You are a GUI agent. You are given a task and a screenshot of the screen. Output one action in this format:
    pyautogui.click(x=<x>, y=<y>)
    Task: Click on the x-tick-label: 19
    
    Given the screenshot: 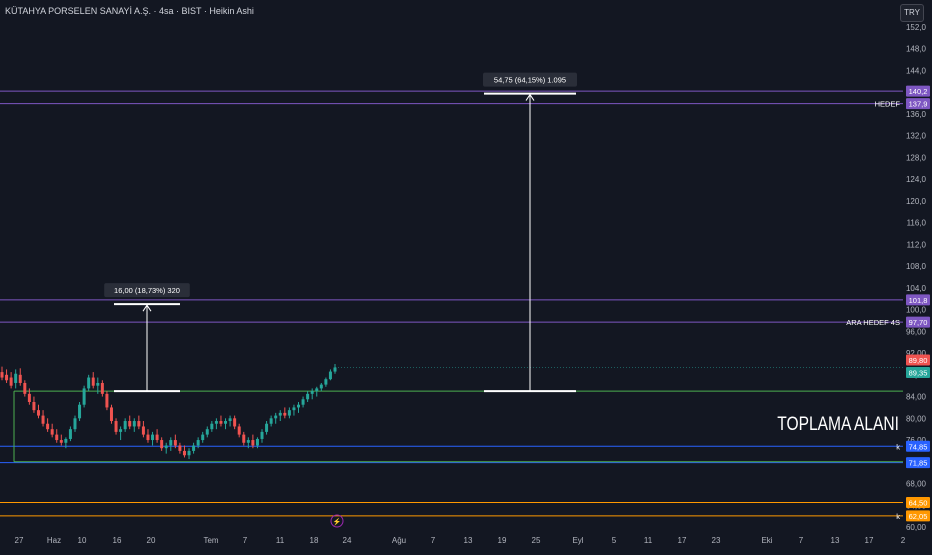 What is the action you would take?
    pyautogui.click(x=502, y=540)
    